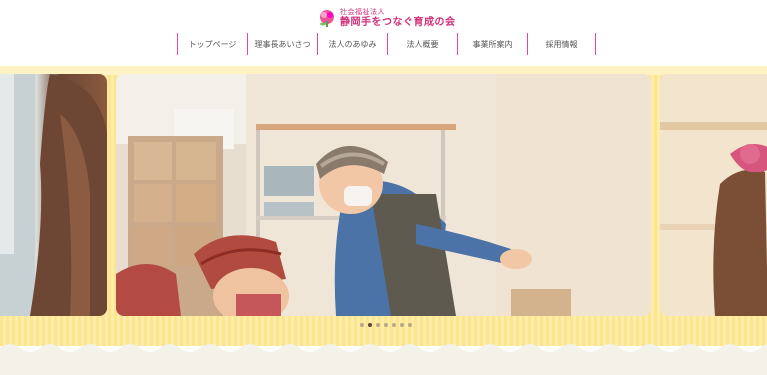 This screenshot has height=375, width=767. I want to click on nav-item-recruit: 採用情報, so click(561, 44).